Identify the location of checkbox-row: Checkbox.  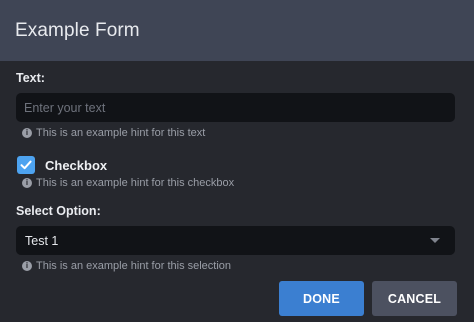
(235, 165).